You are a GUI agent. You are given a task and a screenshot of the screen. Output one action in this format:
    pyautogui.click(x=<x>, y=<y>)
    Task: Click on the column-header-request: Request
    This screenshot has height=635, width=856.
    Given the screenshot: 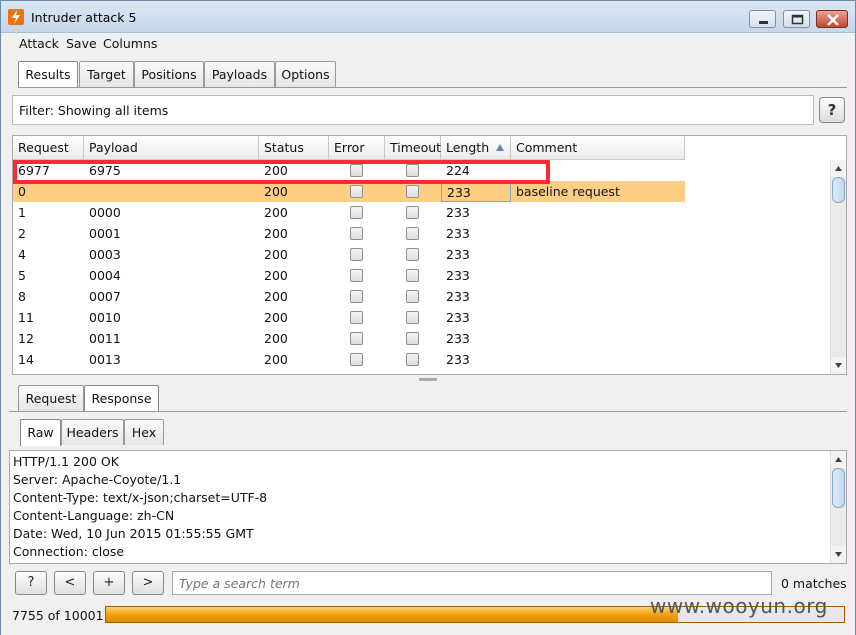 What is the action you would take?
    pyautogui.click(x=48, y=148)
    